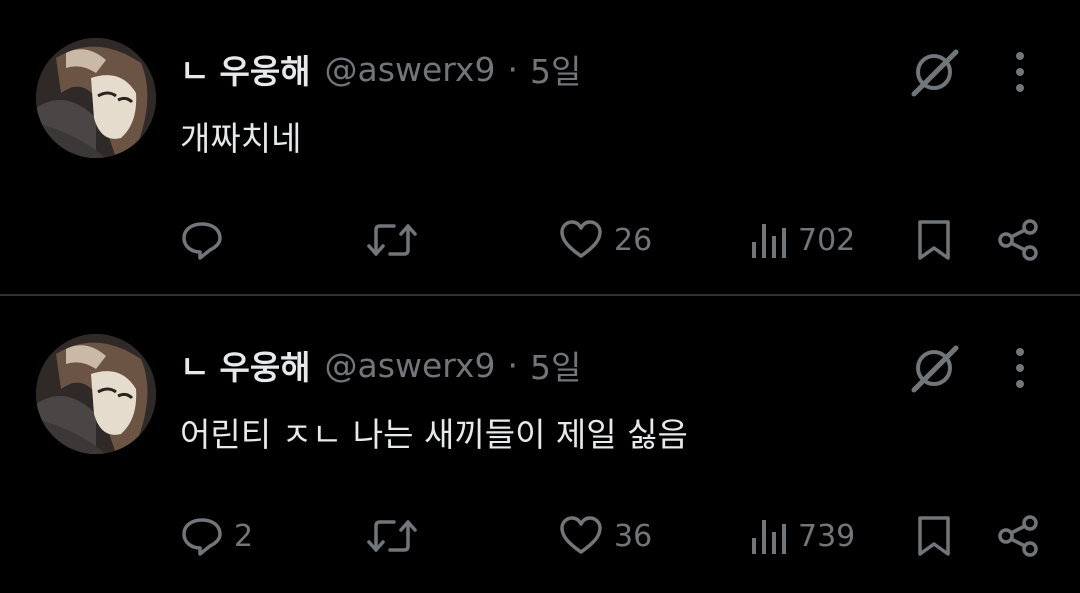 This screenshot has width=1080, height=593. What do you see at coordinates (633, 536) in the screenshot?
I see `like-count: 36` at bounding box center [633, 536].